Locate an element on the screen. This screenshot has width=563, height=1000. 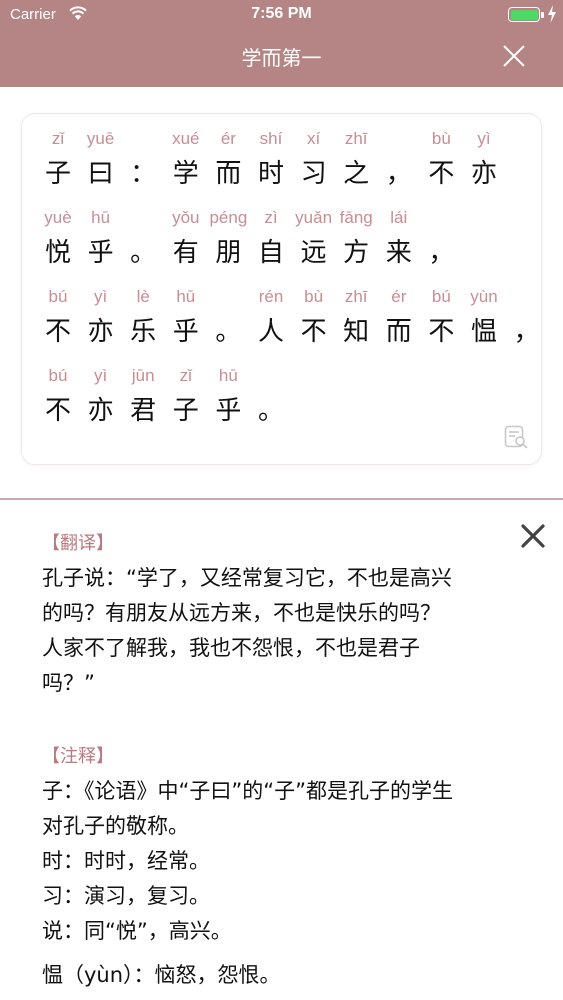
hanzi-character: 子 is located at coordinates (57, 174).